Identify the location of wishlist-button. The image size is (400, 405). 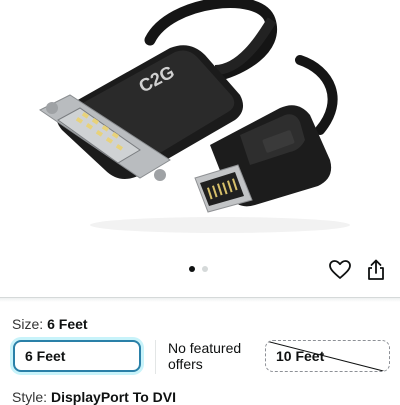
(340, 270).